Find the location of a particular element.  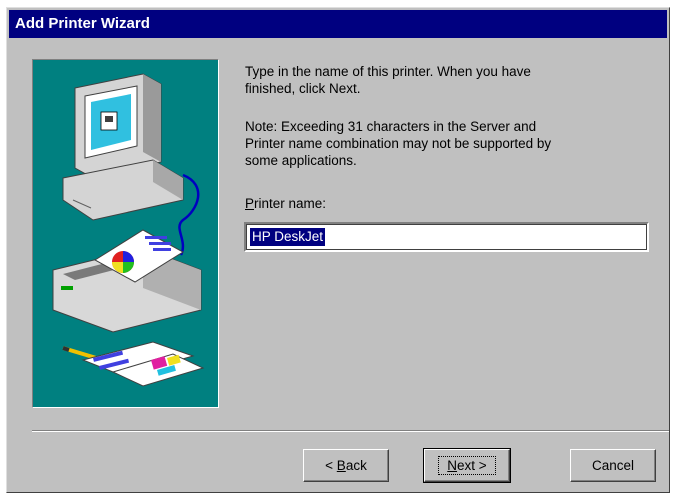

back-button: < Back is located at coordinates (346, 465).